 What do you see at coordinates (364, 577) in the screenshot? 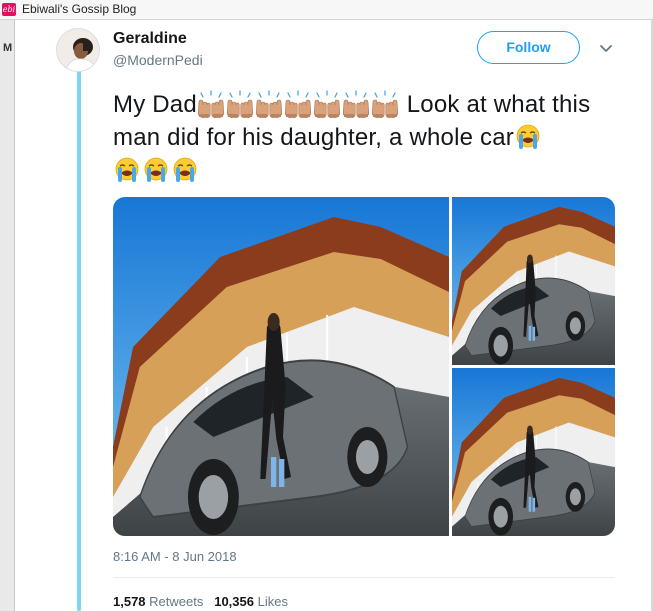
I see `divider` at bounding box center [364, 577].